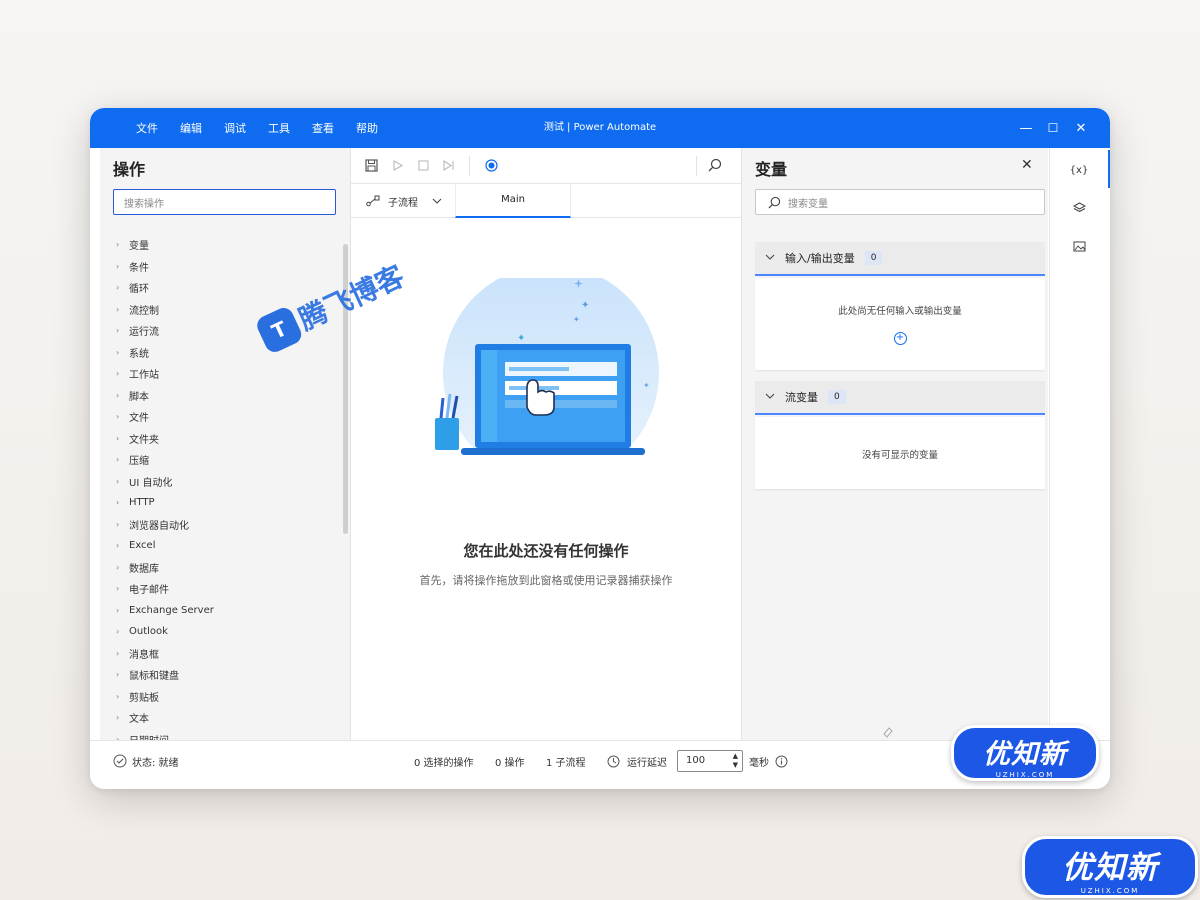 This screenshot has height=900, width=1200. I want to click on flow-variables-count: 0, so click(837, 397).